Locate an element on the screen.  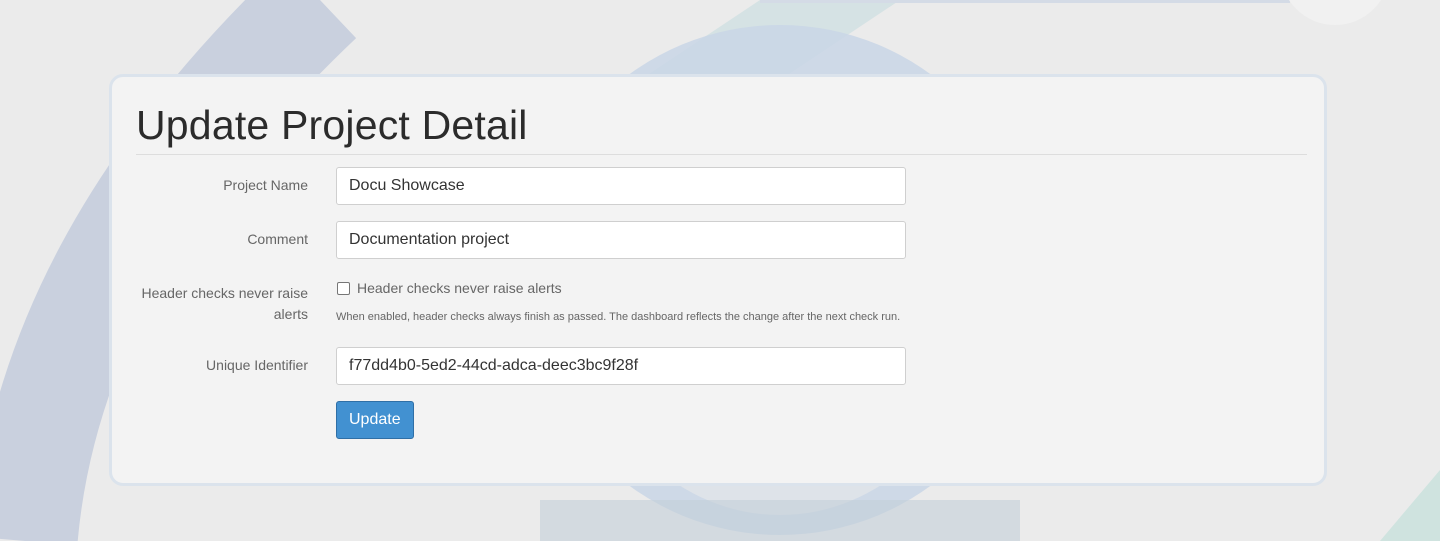
header-checks-label-line2: alerts is located at coordinates (290, 314).